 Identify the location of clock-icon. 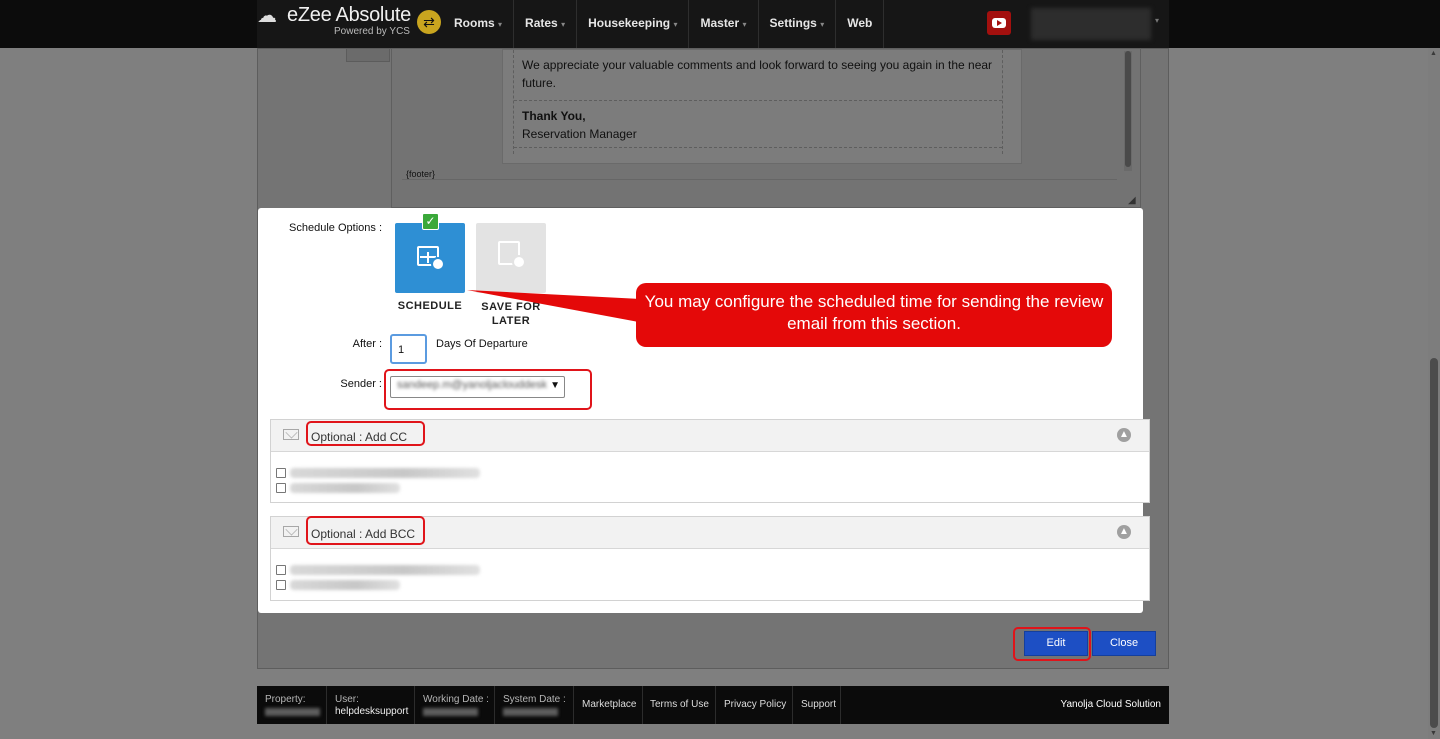
(512, 255).